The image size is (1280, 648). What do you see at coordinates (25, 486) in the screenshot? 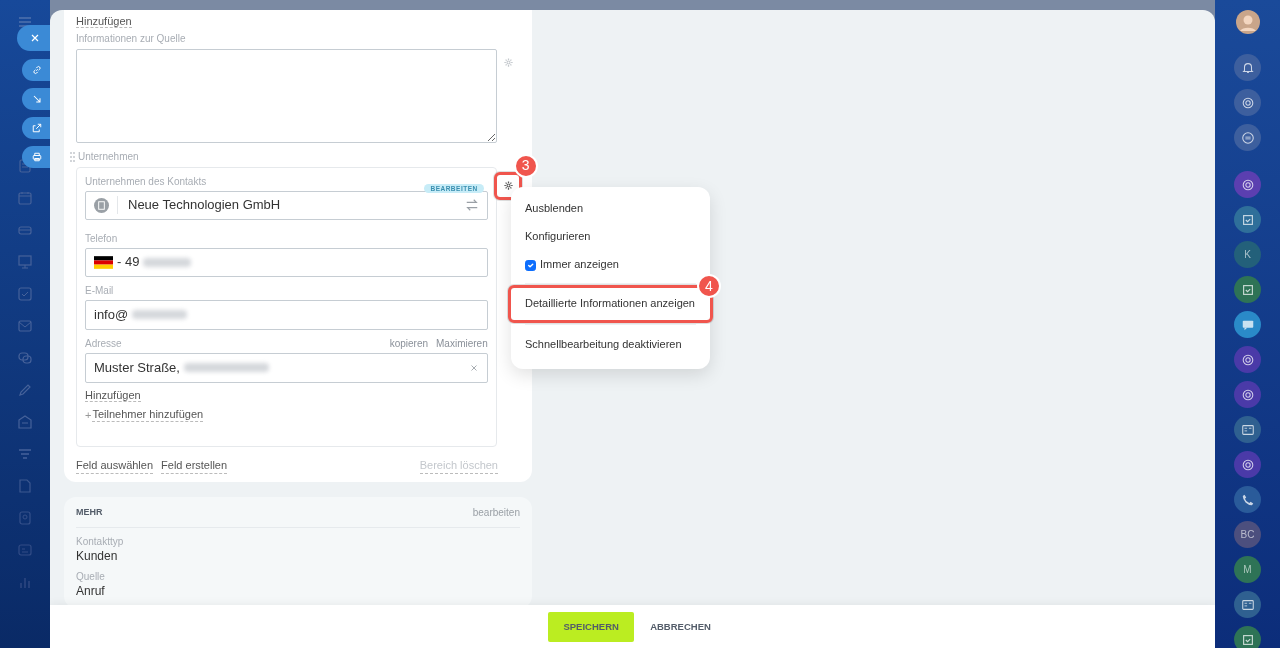
I see `document-icon` at bounding box center [25, 486].